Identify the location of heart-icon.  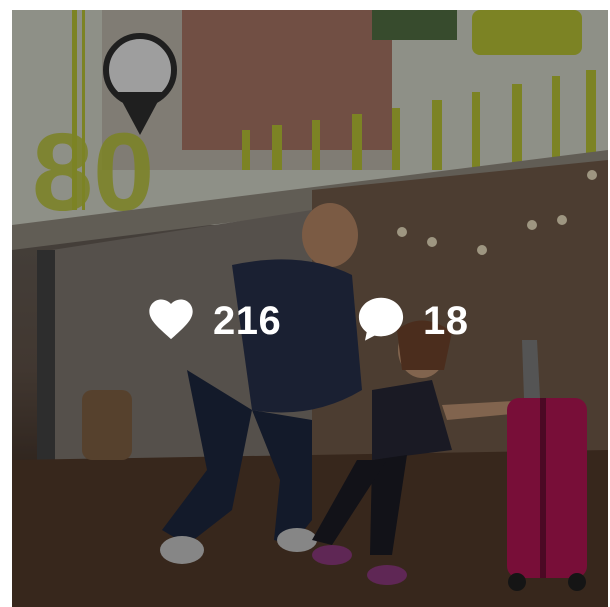
(171, 321).